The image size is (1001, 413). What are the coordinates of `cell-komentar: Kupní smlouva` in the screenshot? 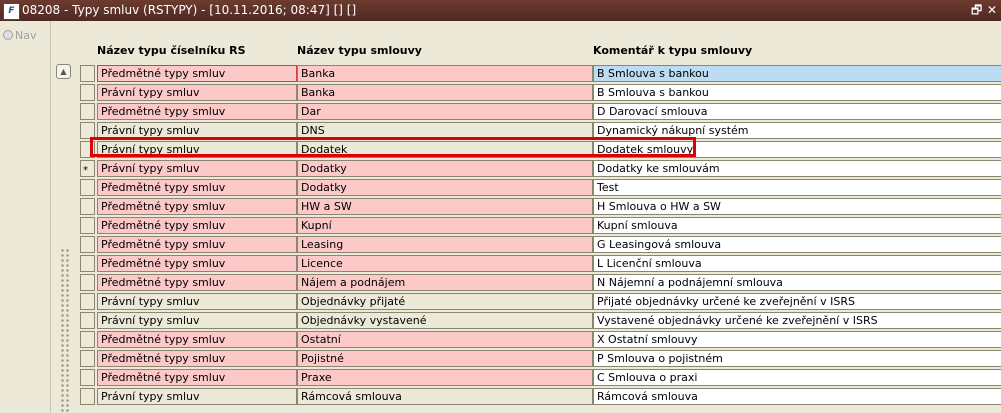 It's located at (797, 225).